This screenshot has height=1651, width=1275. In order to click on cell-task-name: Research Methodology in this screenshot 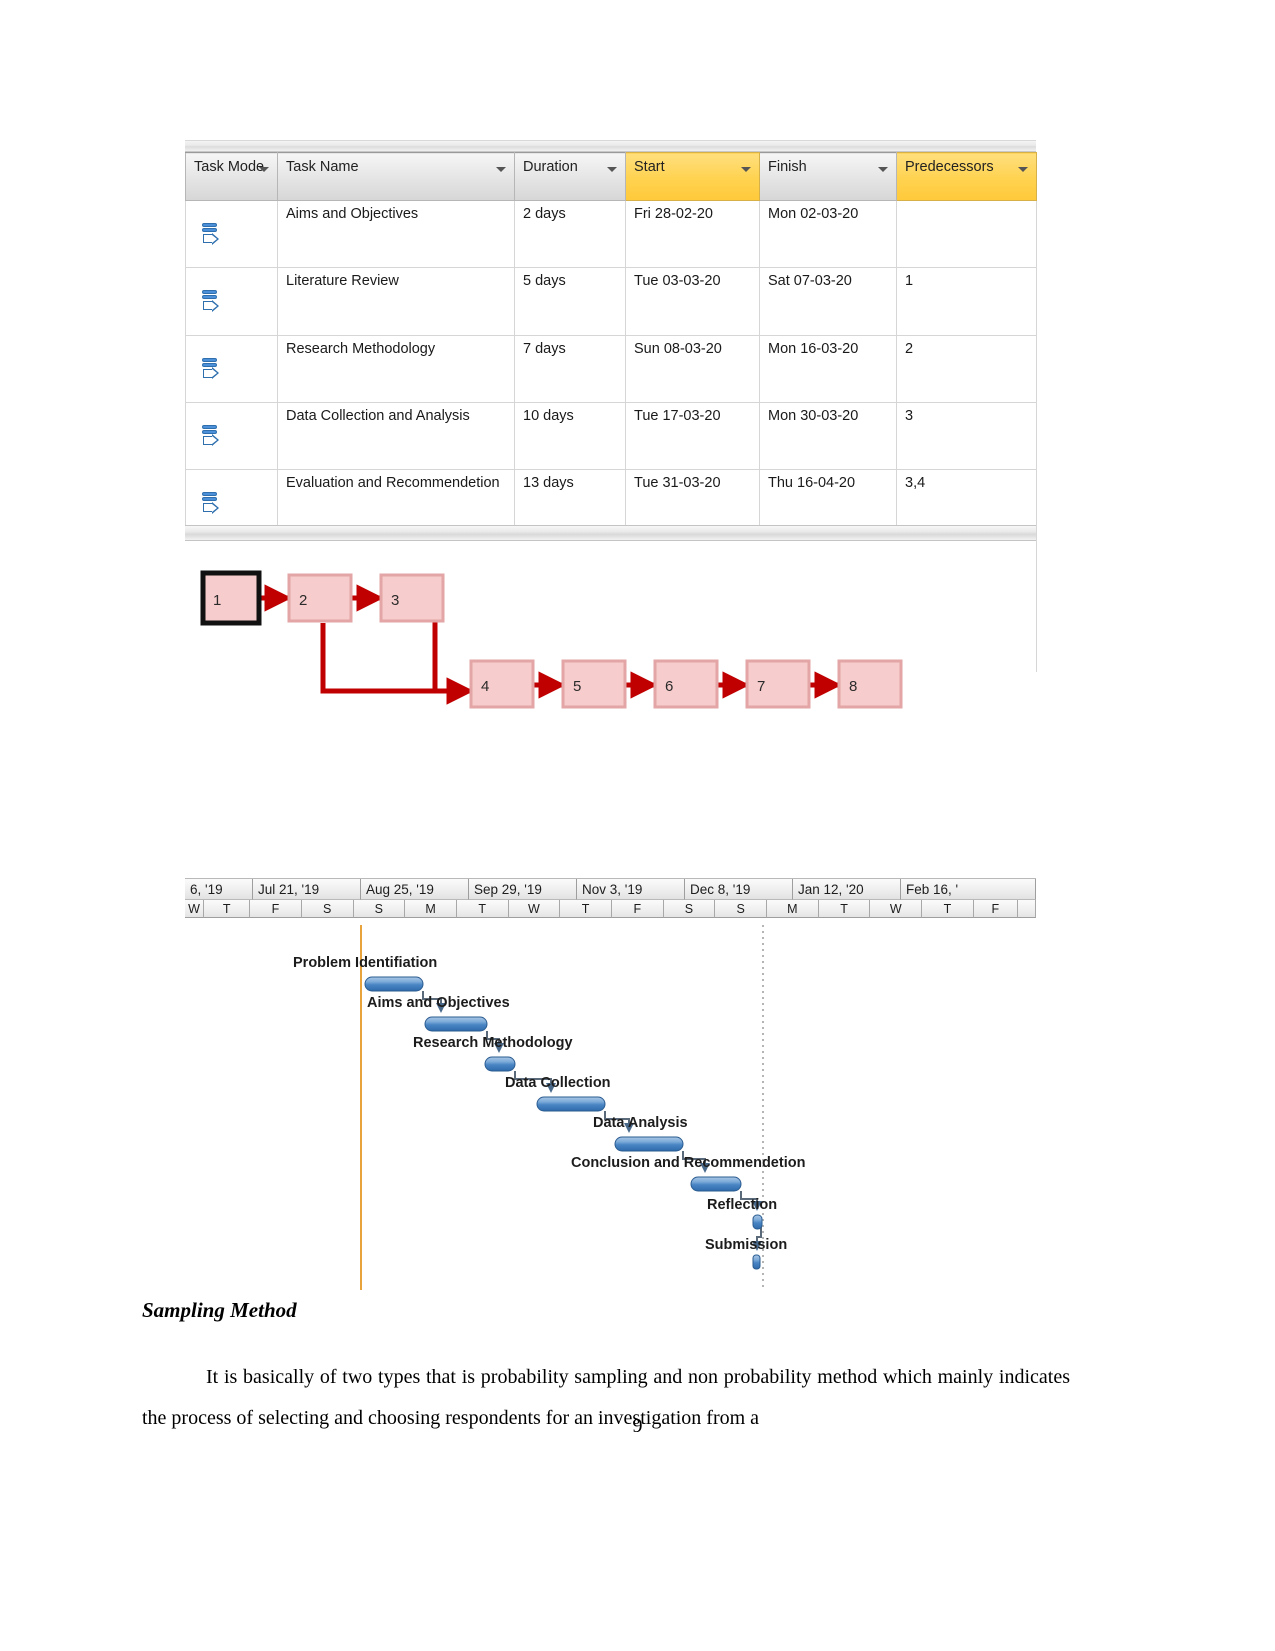, I will do `click(396, 368)`.